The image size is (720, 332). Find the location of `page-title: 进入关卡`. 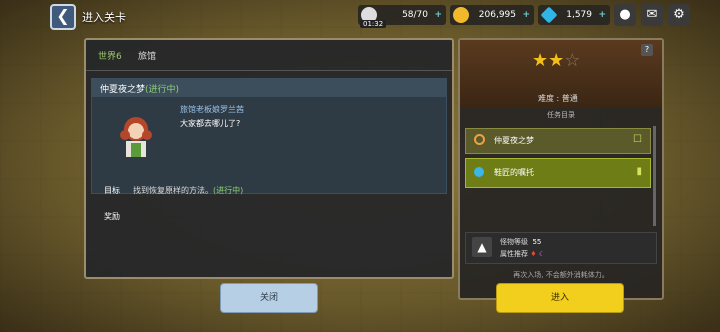

page-title: 进入关卡 is located at coordinates (104, 17).